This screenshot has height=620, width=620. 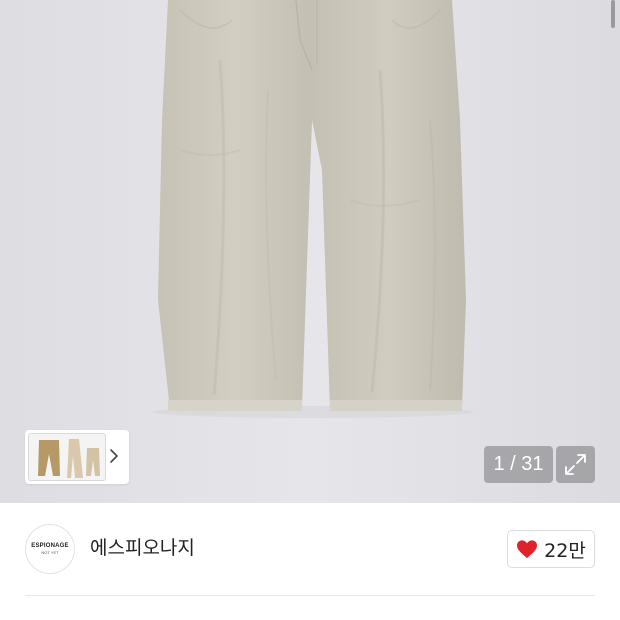 I want to click on heart-icon, so click(x=527, y=549).